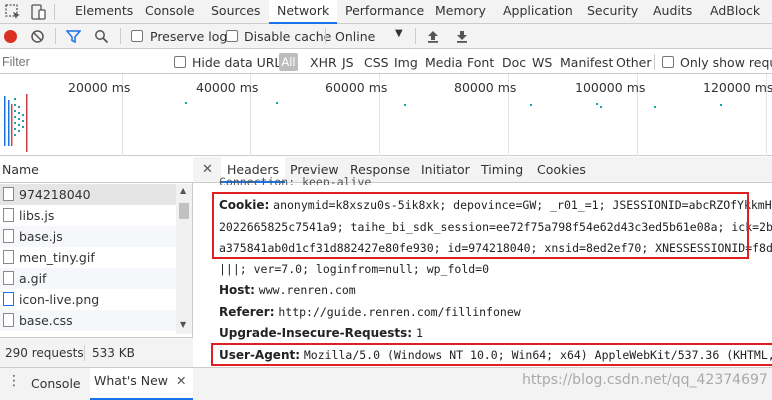 The width and height of the screenshot is (772, 400). What do you see at coordinates (514, 62) in the screenshot?
I see `filter-doc: Doc` at bounding box center [514, 62].